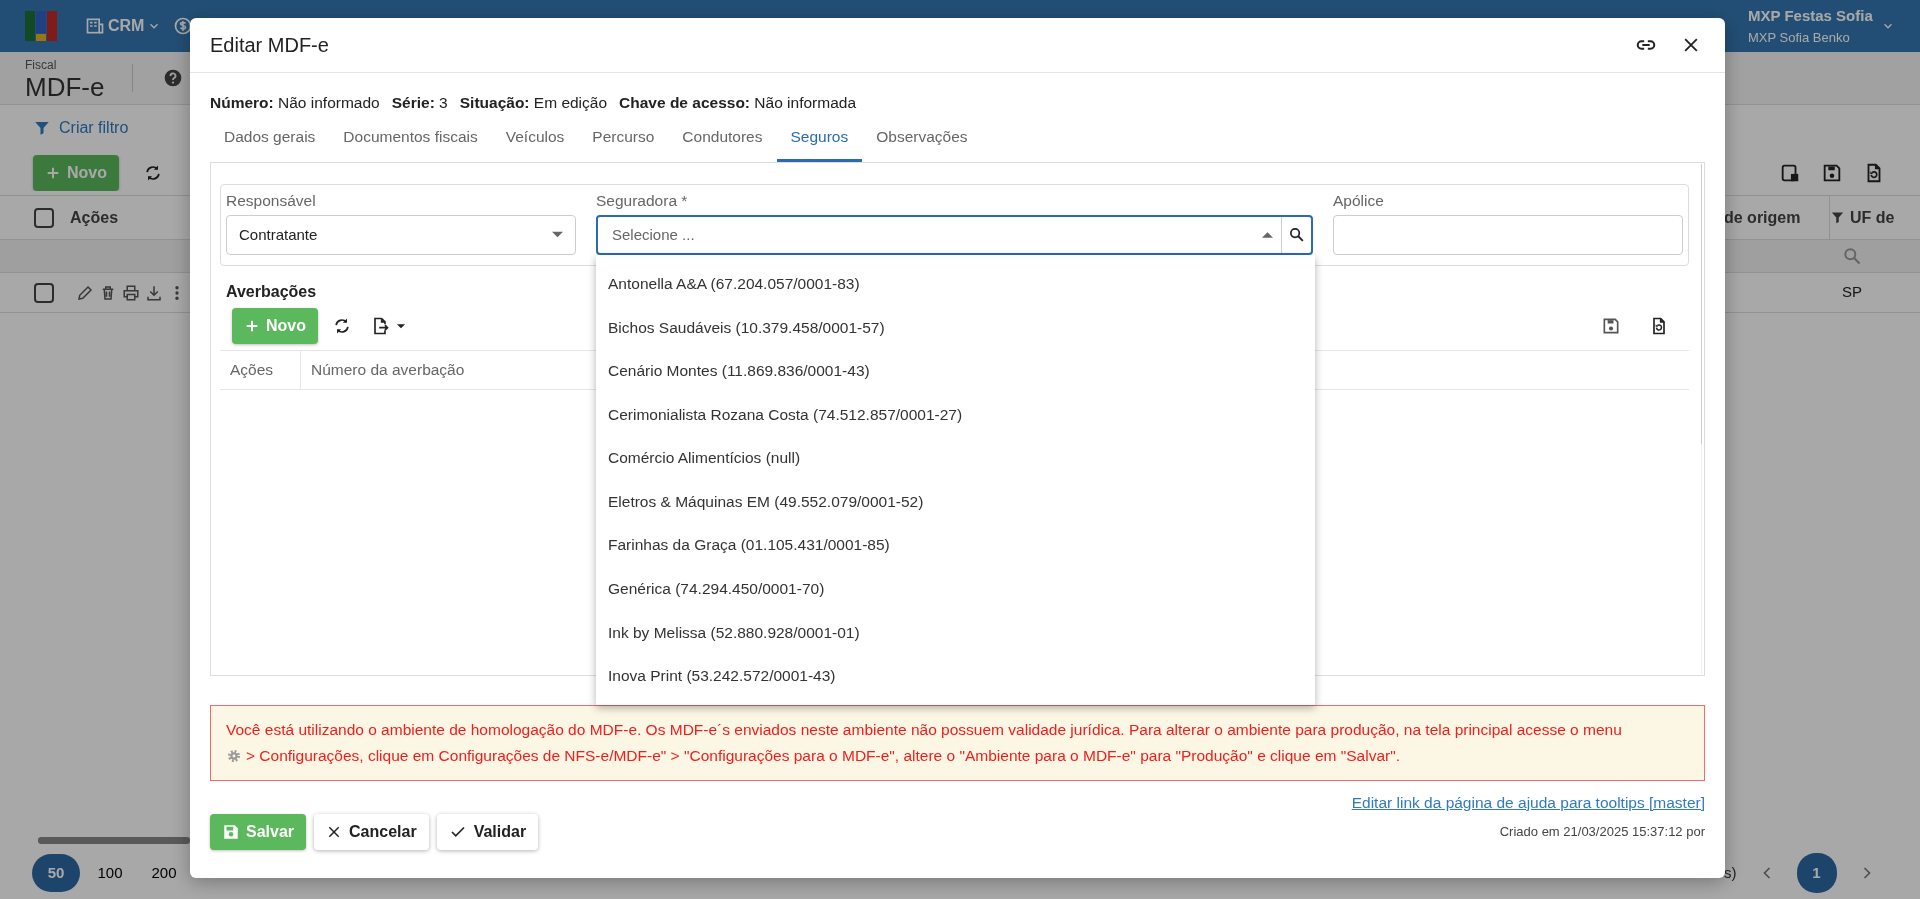 This screenshot has height=899, width=1920. What do you see at coordinates (1837, 217) in the screenshot?
I see `funnel-icon` at bounding box center [1837, 217].